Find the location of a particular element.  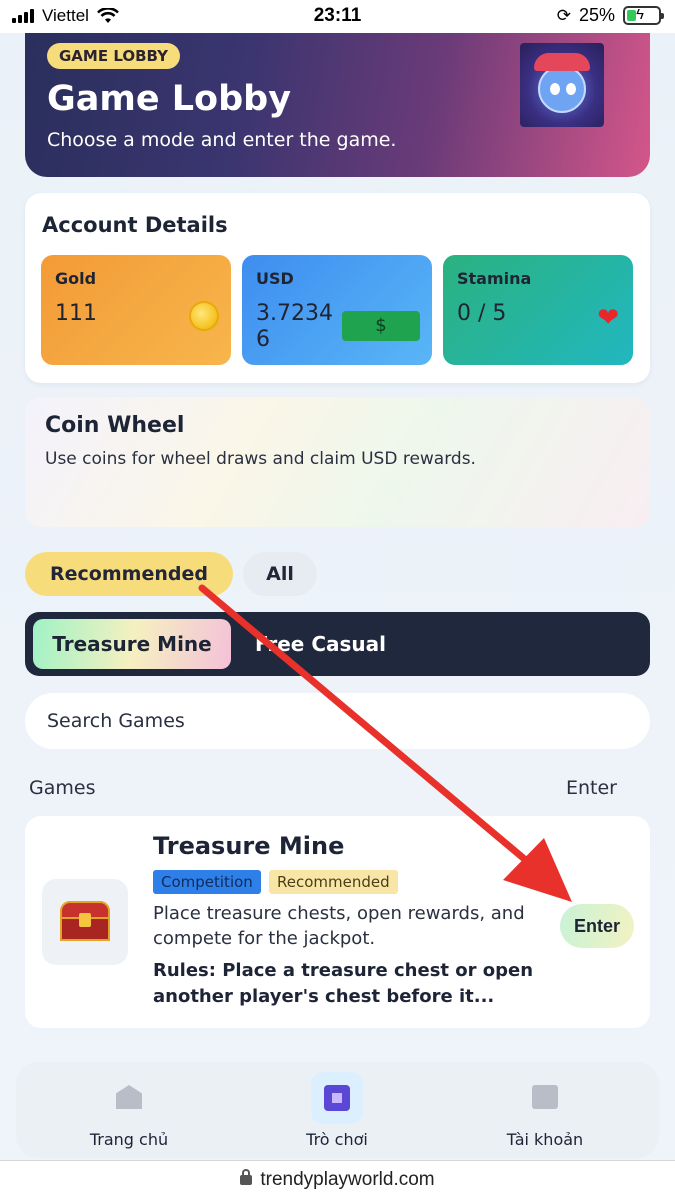

lobby-badge: GAME LOBBY is located at coordinates (113, 56).